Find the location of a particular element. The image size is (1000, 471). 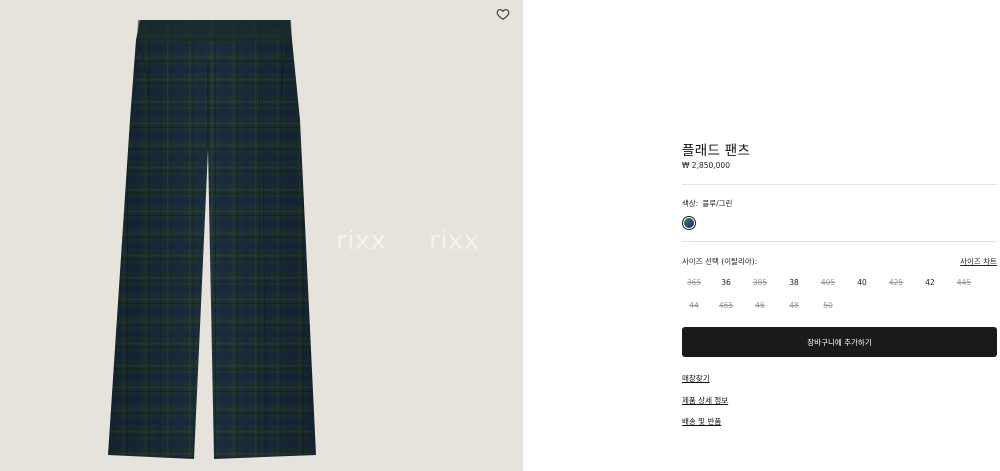

size-option: 50 is located at coordinates (828, 305).